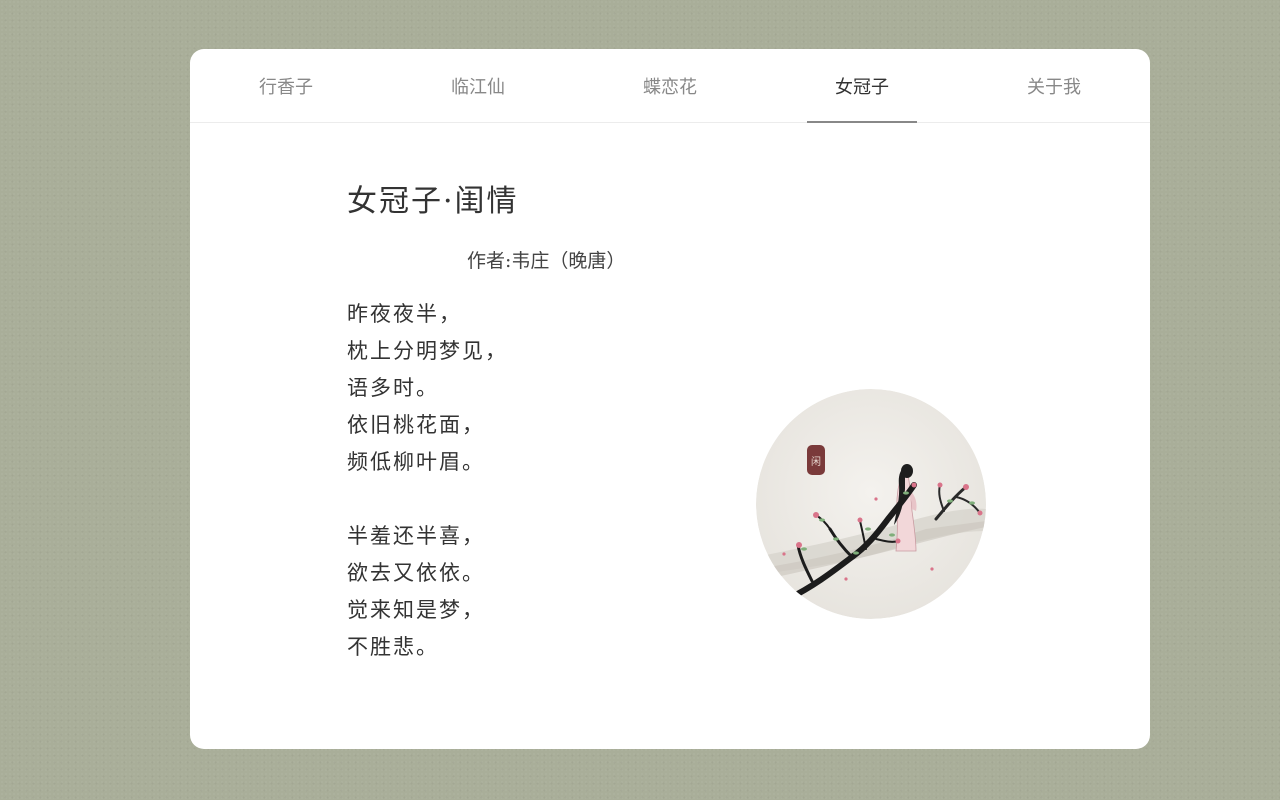  I want to click on svg-text: 闲, so click(816, 461).